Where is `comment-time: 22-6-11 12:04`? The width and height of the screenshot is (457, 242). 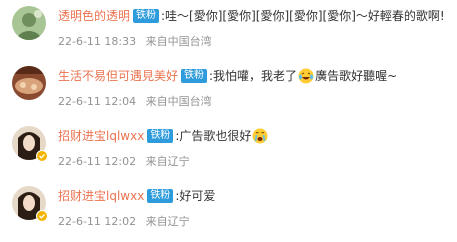
comment-time: 22-6-11 12:04 is located at coordinates (97, 101).